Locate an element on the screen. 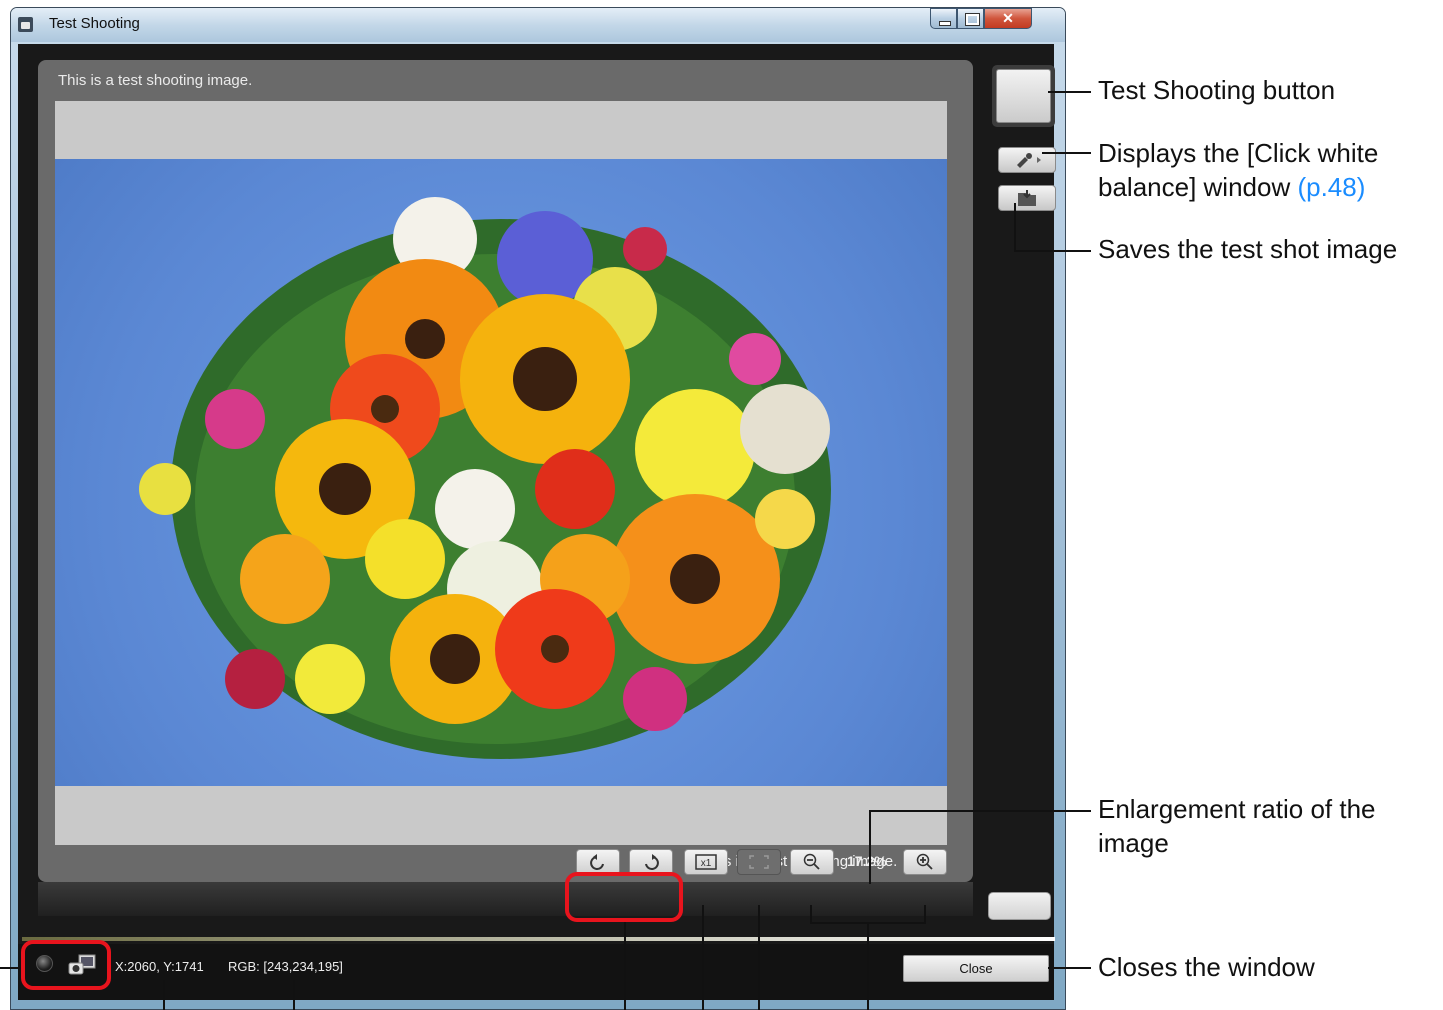 This screenshot has width=1443, height=1010. annotation-click-wb-2: balance] window (p.48) is located at coordinates (1231, 187).